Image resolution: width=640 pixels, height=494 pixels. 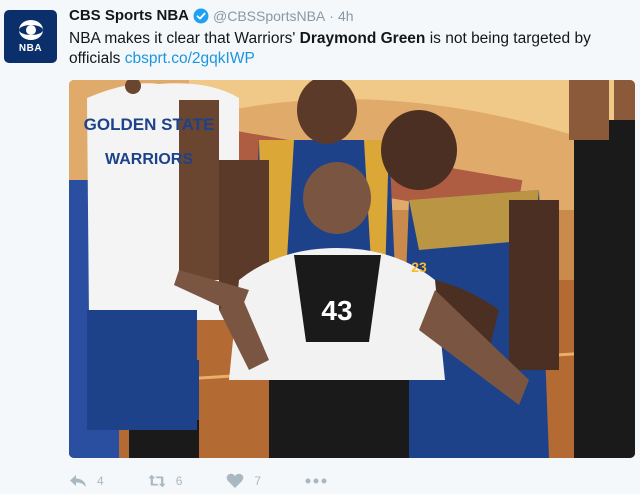 I want to click on reply-count: 4, so click(x=100, y=481).